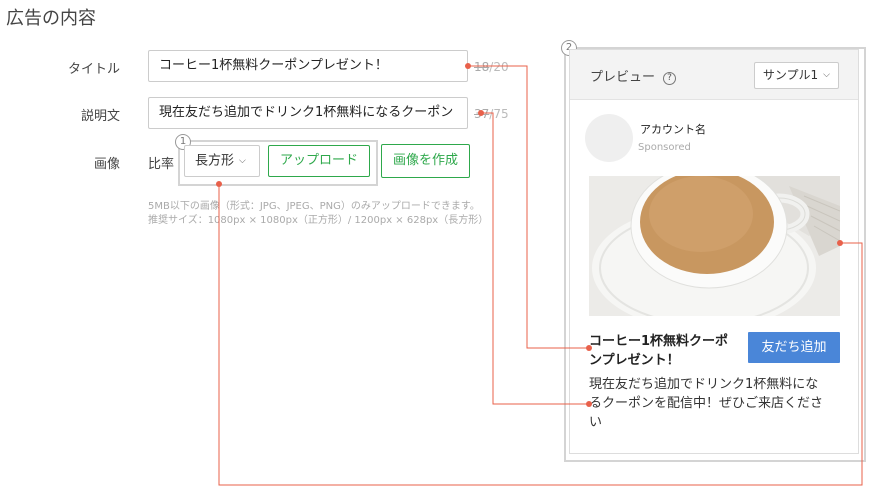 This screenshot has width=884, height=501. I want to click on coffee-cup-photo, so click(714, 246).